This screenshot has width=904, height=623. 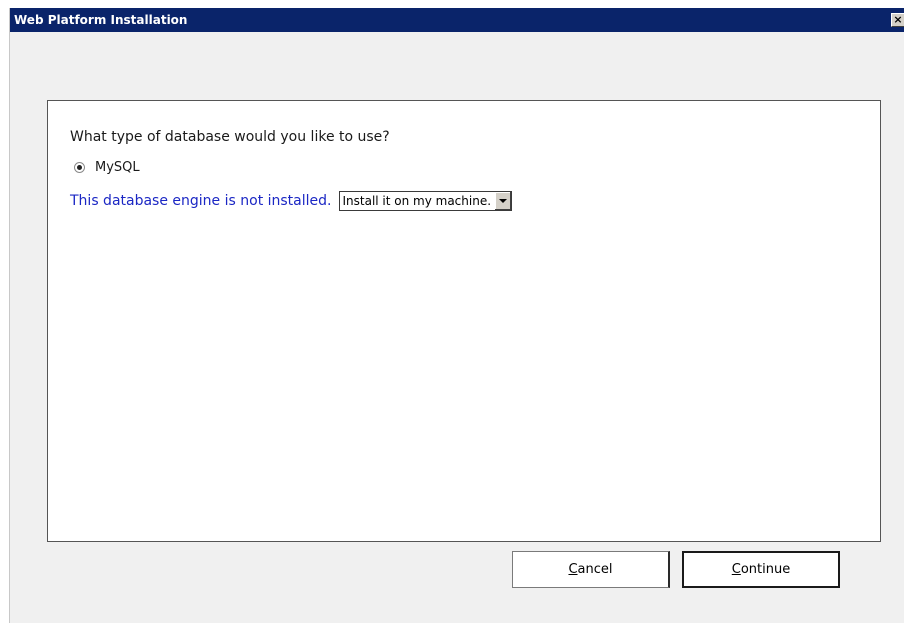 What do you see at coordinates (101, 20) in the screenshot?
I see `window-title: Web Platform Installation` at bounding box center [101, 20].